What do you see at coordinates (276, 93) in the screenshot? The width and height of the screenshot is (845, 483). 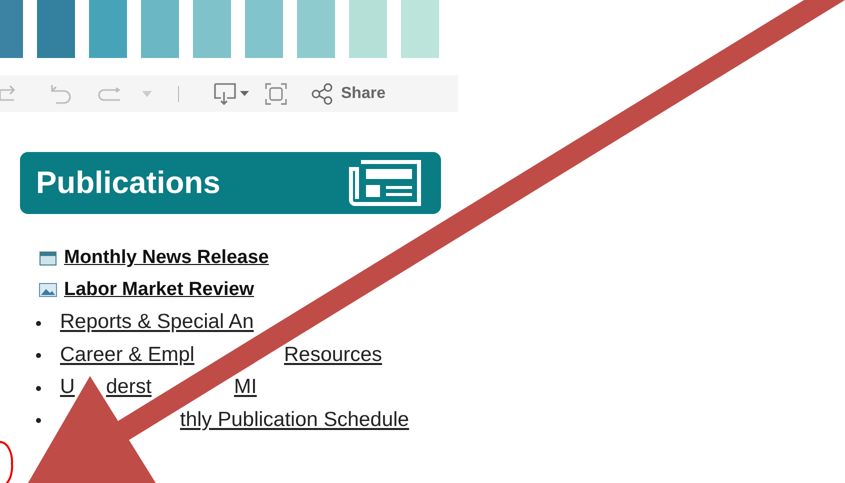 I see `fullscreen-icon` at bounding box center [276, 93].